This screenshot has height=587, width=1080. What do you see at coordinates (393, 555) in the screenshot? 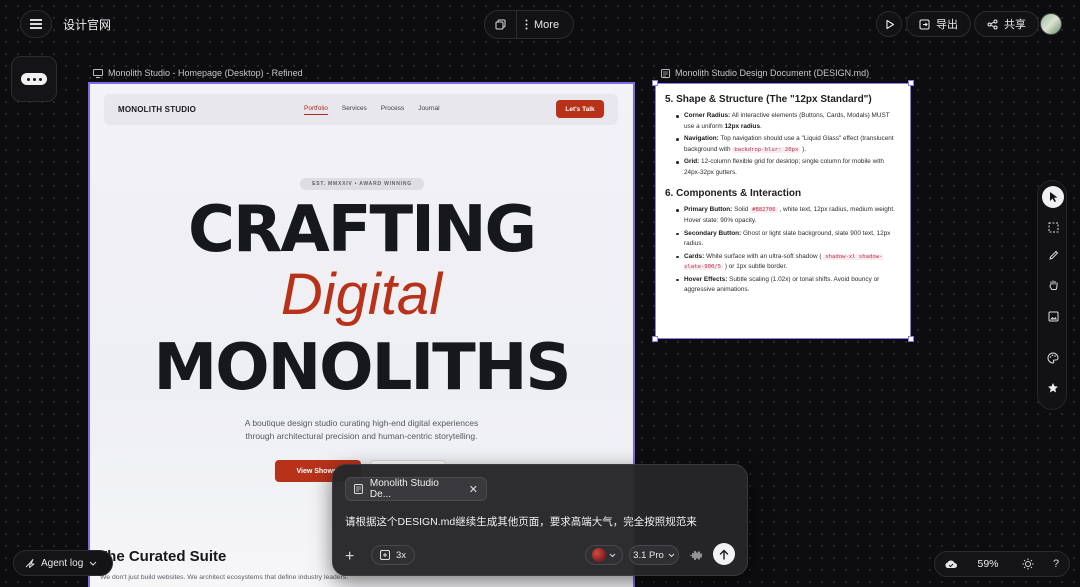
I see `variants-button: 3x` at bounding box center [393, 555].